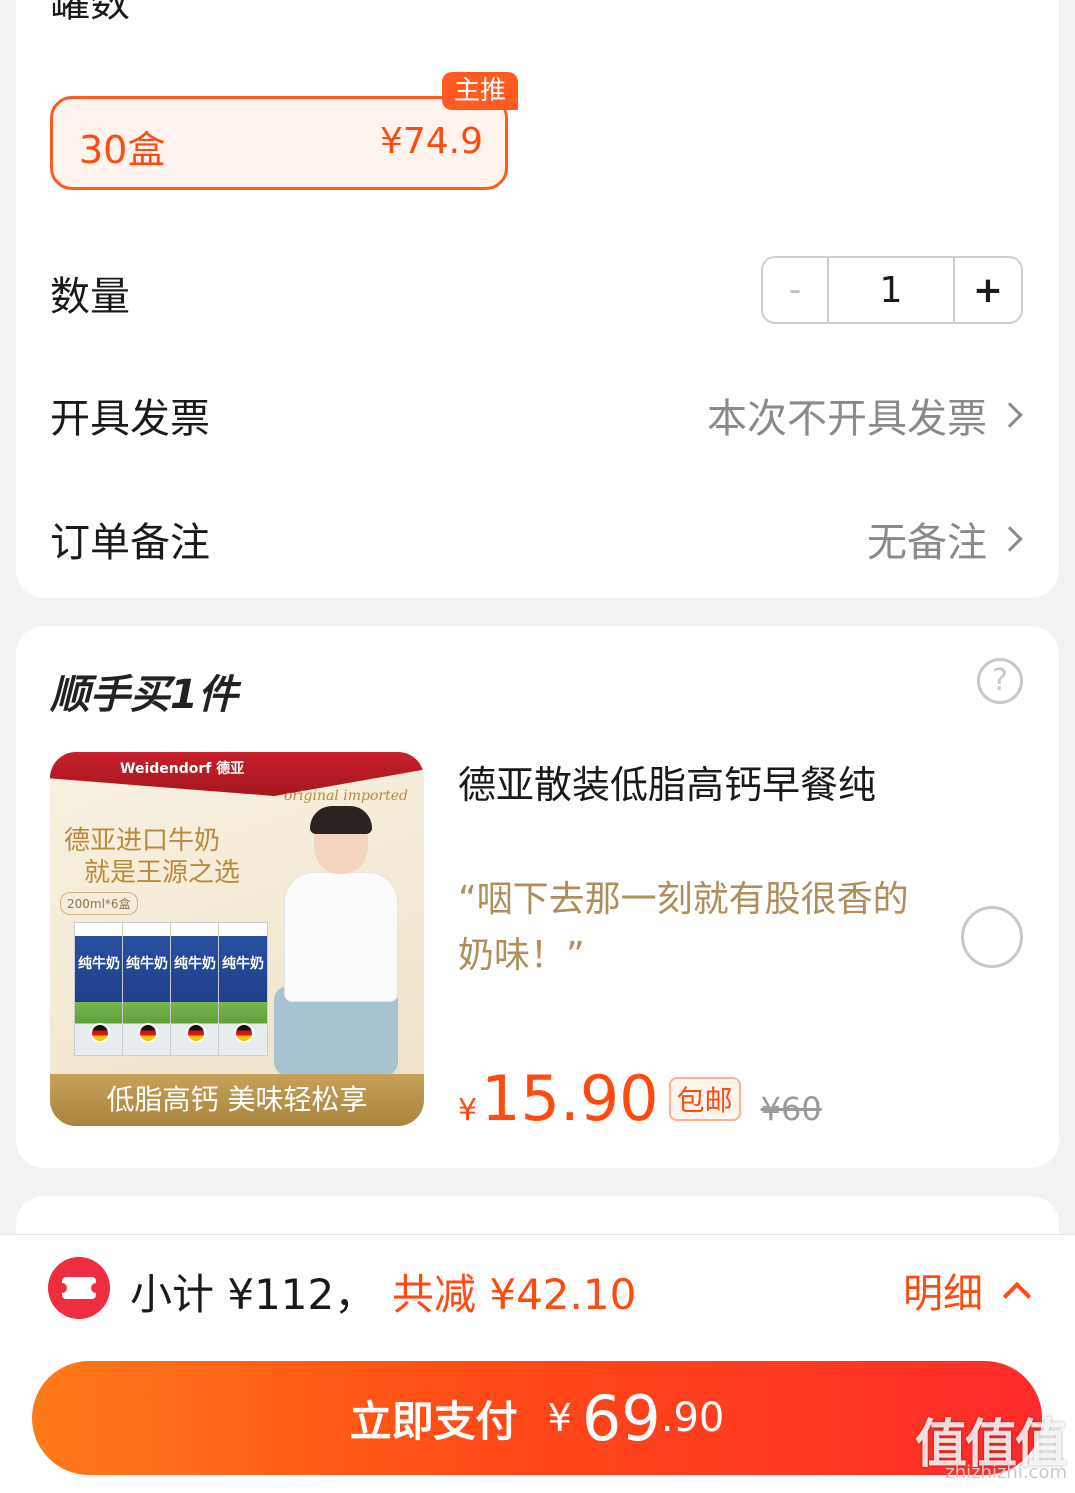 This screenshot has width=1075, height=1493. I want to click on pay-amount-int: 69, so click(621, 1418).